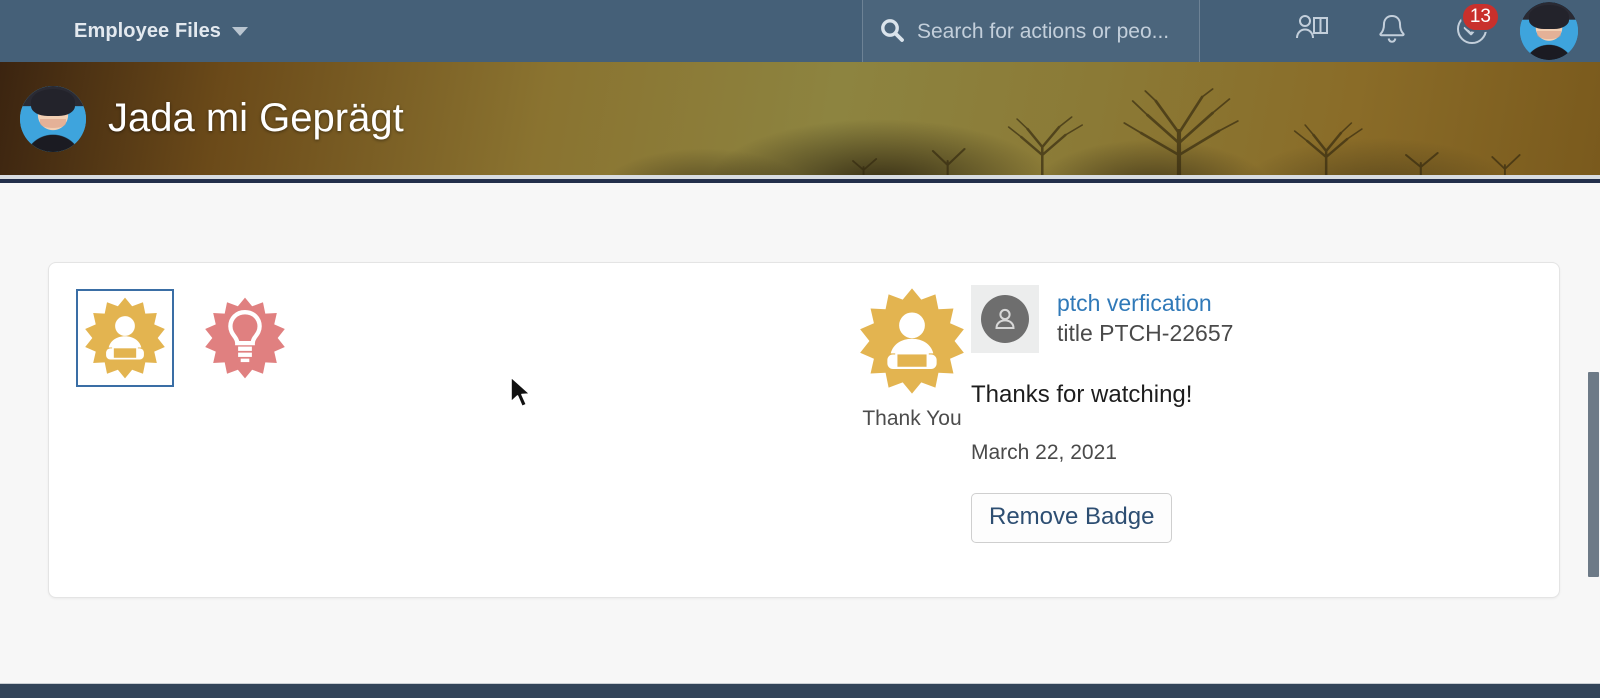 The width and height of the screenshot is (1600, 698). What do you see at coordinates (1251, 319) in the screenshot?
I see `badge-sender: ptch verfication title PTCH-22657` at bounding box center [1251, 319].